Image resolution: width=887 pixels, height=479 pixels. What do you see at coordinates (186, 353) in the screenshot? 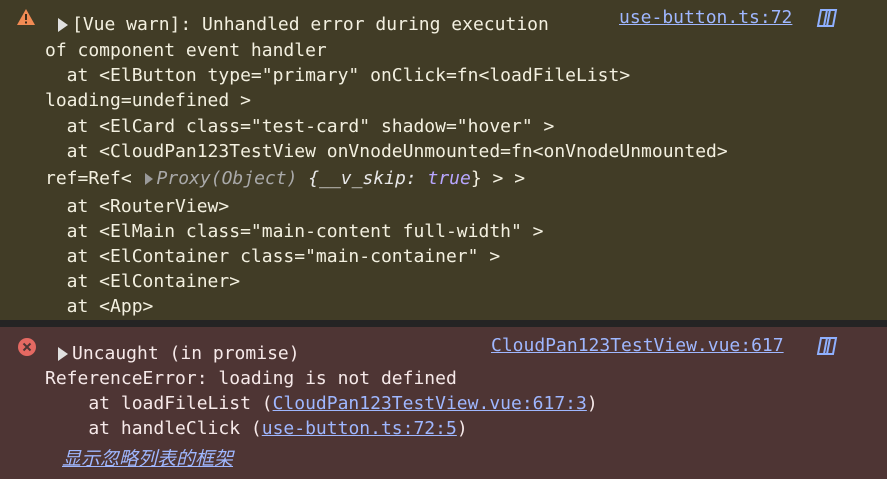
I see `error-title: Uncaught (in promise)` at bounding box center [186, 353].